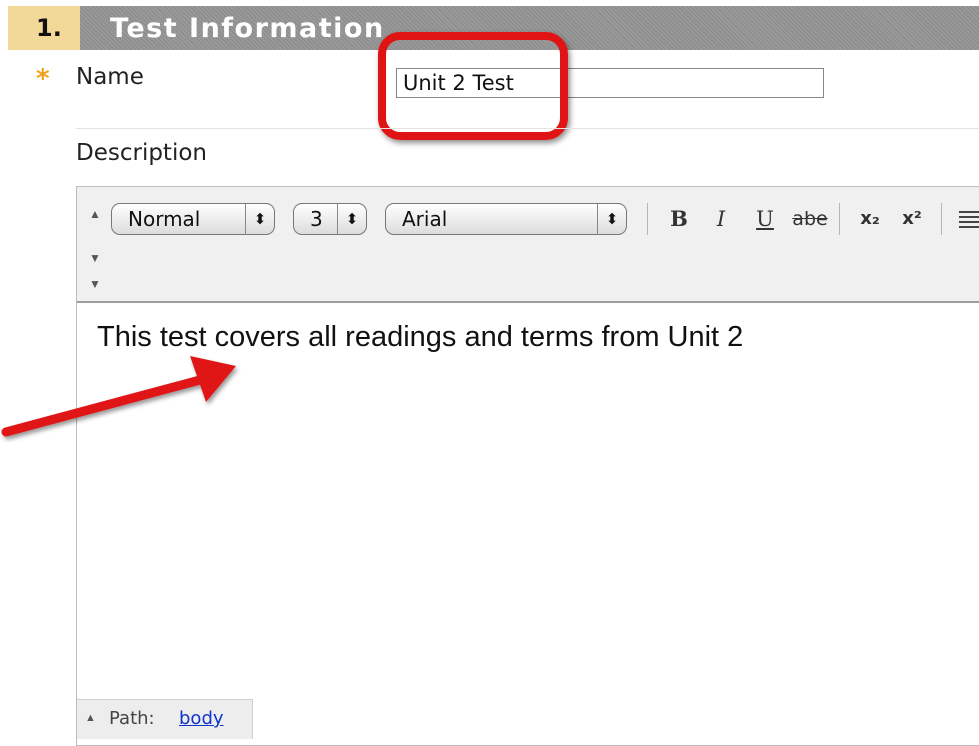 This screenshot has width=979, height=746. I want to click on section-number: 1., so click(44, 28).